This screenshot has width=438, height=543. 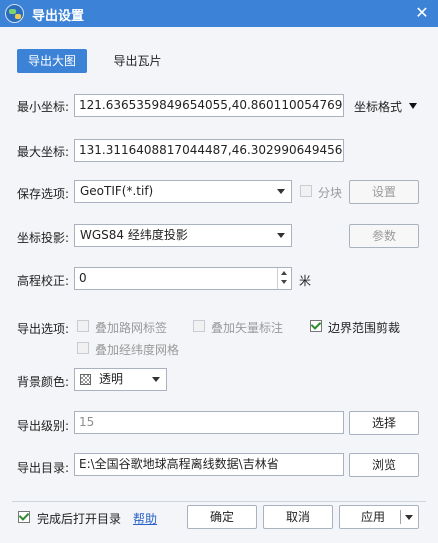 What do you see at coordinates (284, 282) in the screenshot?
I see `spin-down-icon` at bounding box center [284, 282].